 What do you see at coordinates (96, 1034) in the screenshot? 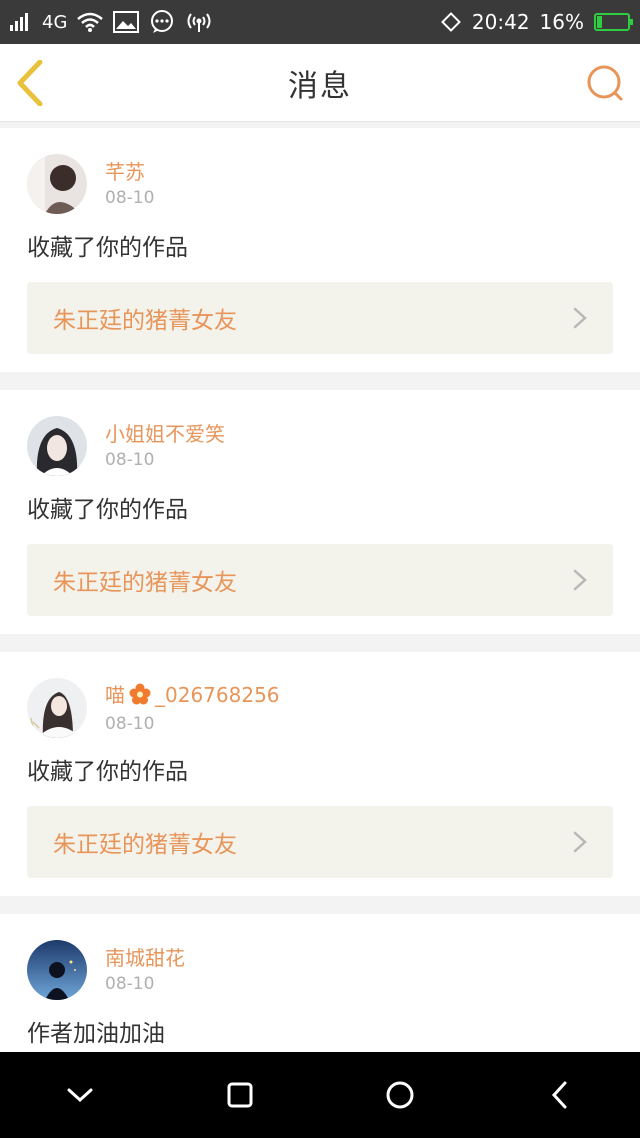
I see `message-text: 作者加油加油` at bounding box center [96, 1034].